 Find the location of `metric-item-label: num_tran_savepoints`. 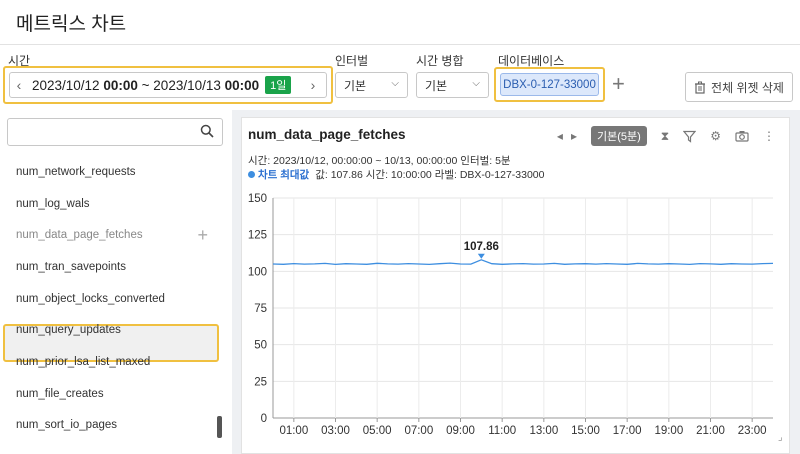

metric-item-label: num_tran_savepoints is located at coordinates (71, 266).